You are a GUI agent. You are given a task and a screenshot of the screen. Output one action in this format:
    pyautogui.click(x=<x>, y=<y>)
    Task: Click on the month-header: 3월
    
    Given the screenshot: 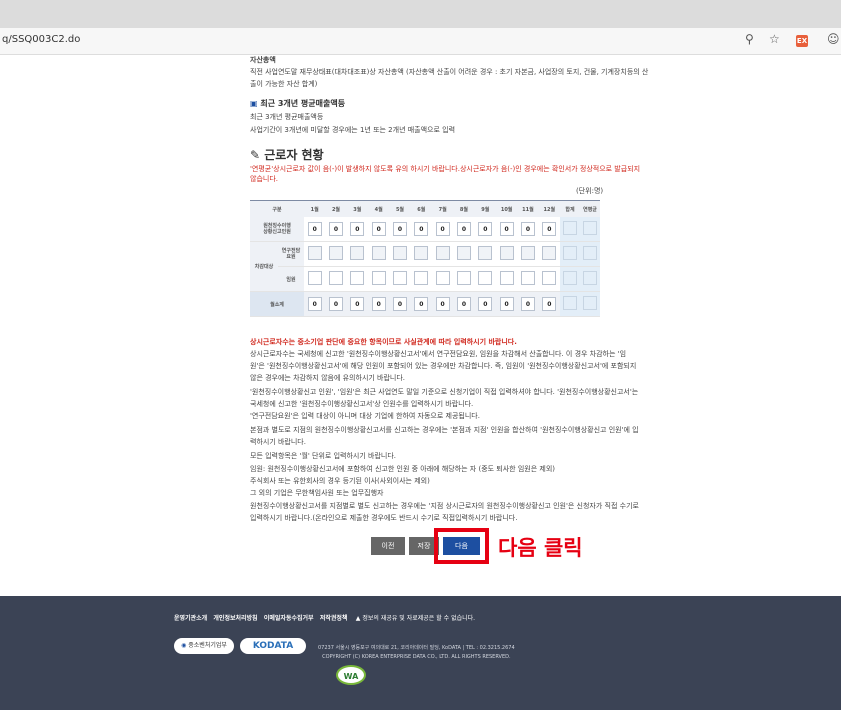 What is the action you would take?
    pyautogui.click(x=357, y=208)
    